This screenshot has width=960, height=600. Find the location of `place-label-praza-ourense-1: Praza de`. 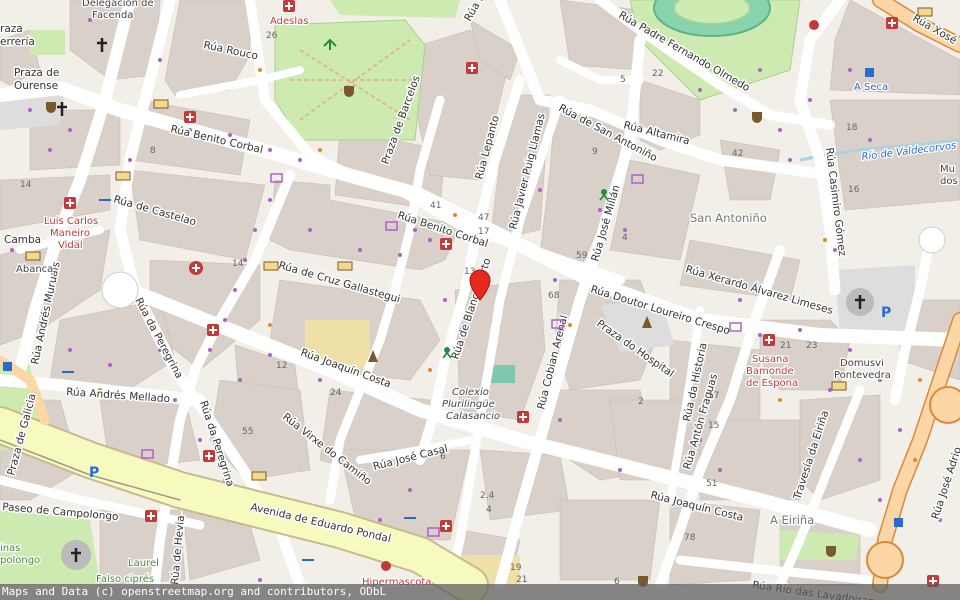

place-label-praza-ourense-1: Praza de is located at coordinates (36, 73).